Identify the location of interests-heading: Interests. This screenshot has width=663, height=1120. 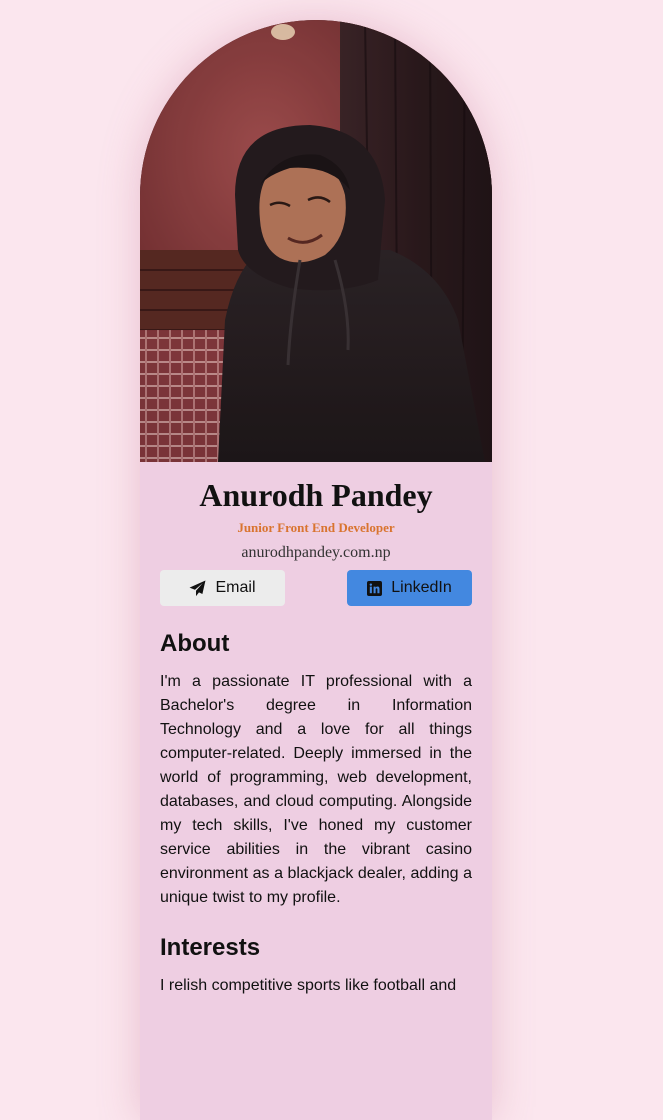
(210, 947).